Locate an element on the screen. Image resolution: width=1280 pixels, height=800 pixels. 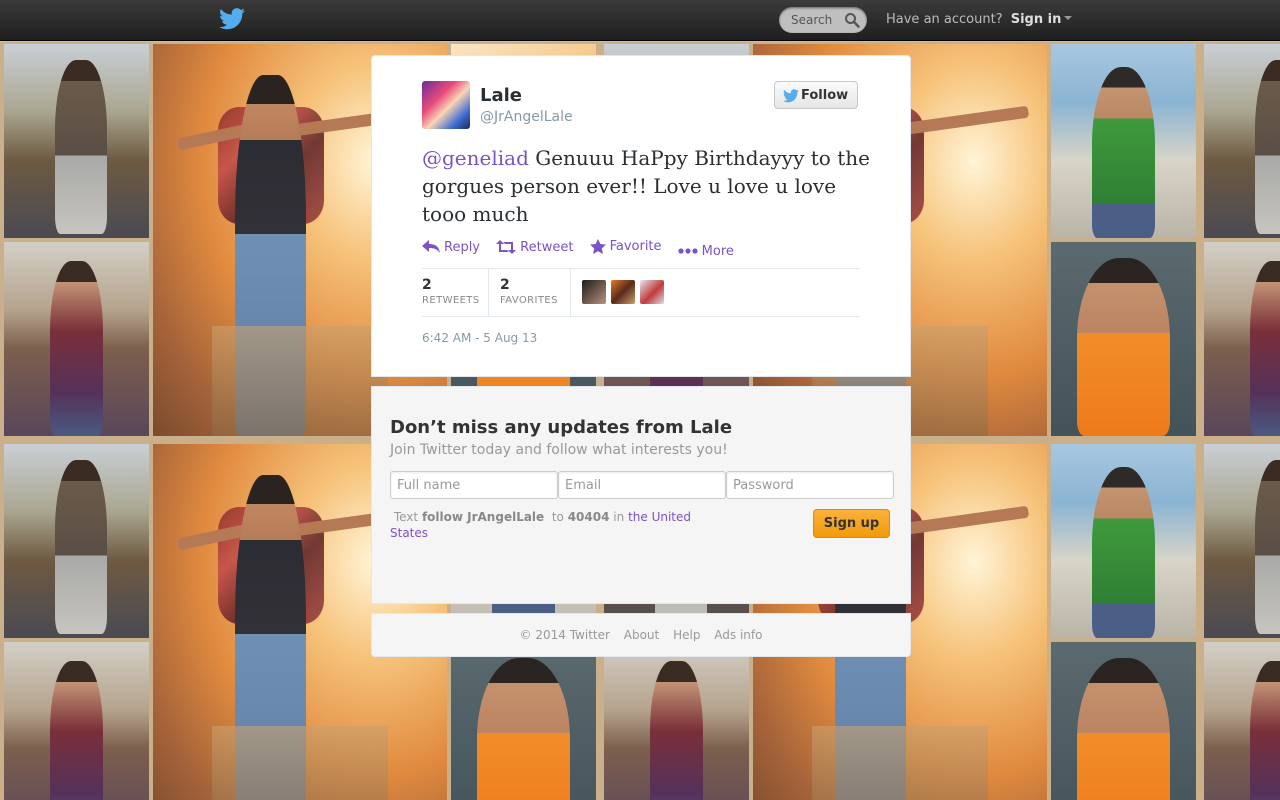
copyright: © 2014 Twitter is located at coordinates (564, 635).